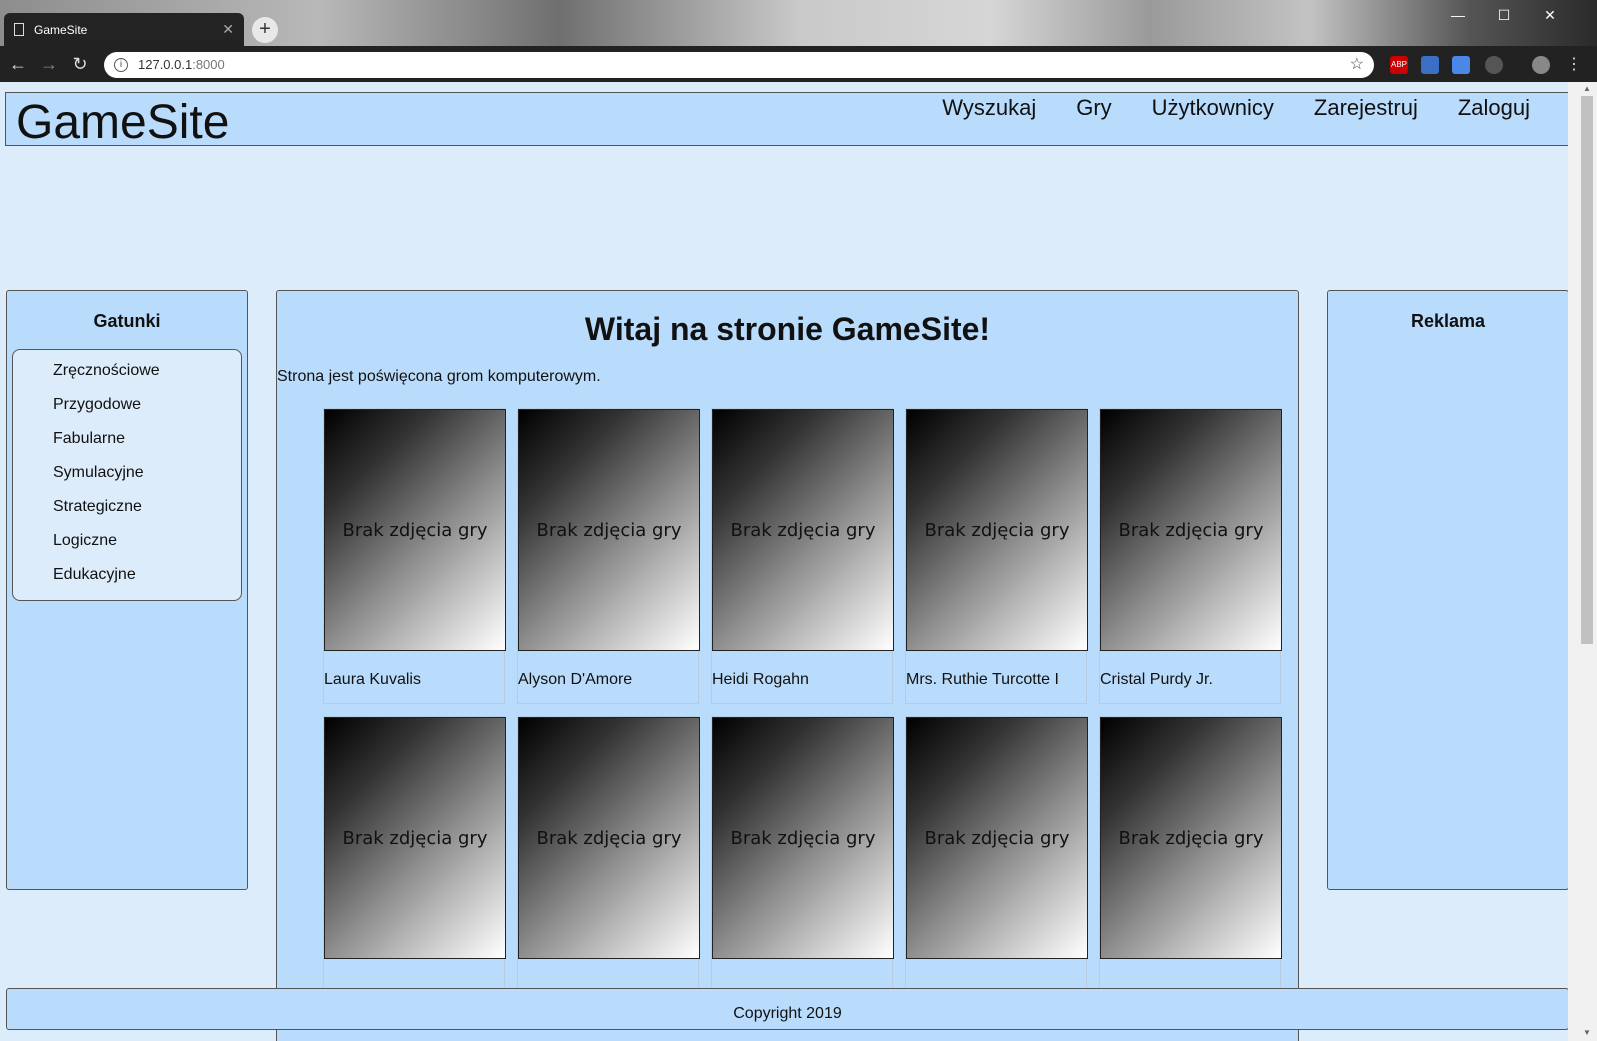 This screenshot has height=1041, width=1597. Describe the element at coordinates (1587, 89) in the screenshot. I see `scroll-up-icon: ▲` at that location.